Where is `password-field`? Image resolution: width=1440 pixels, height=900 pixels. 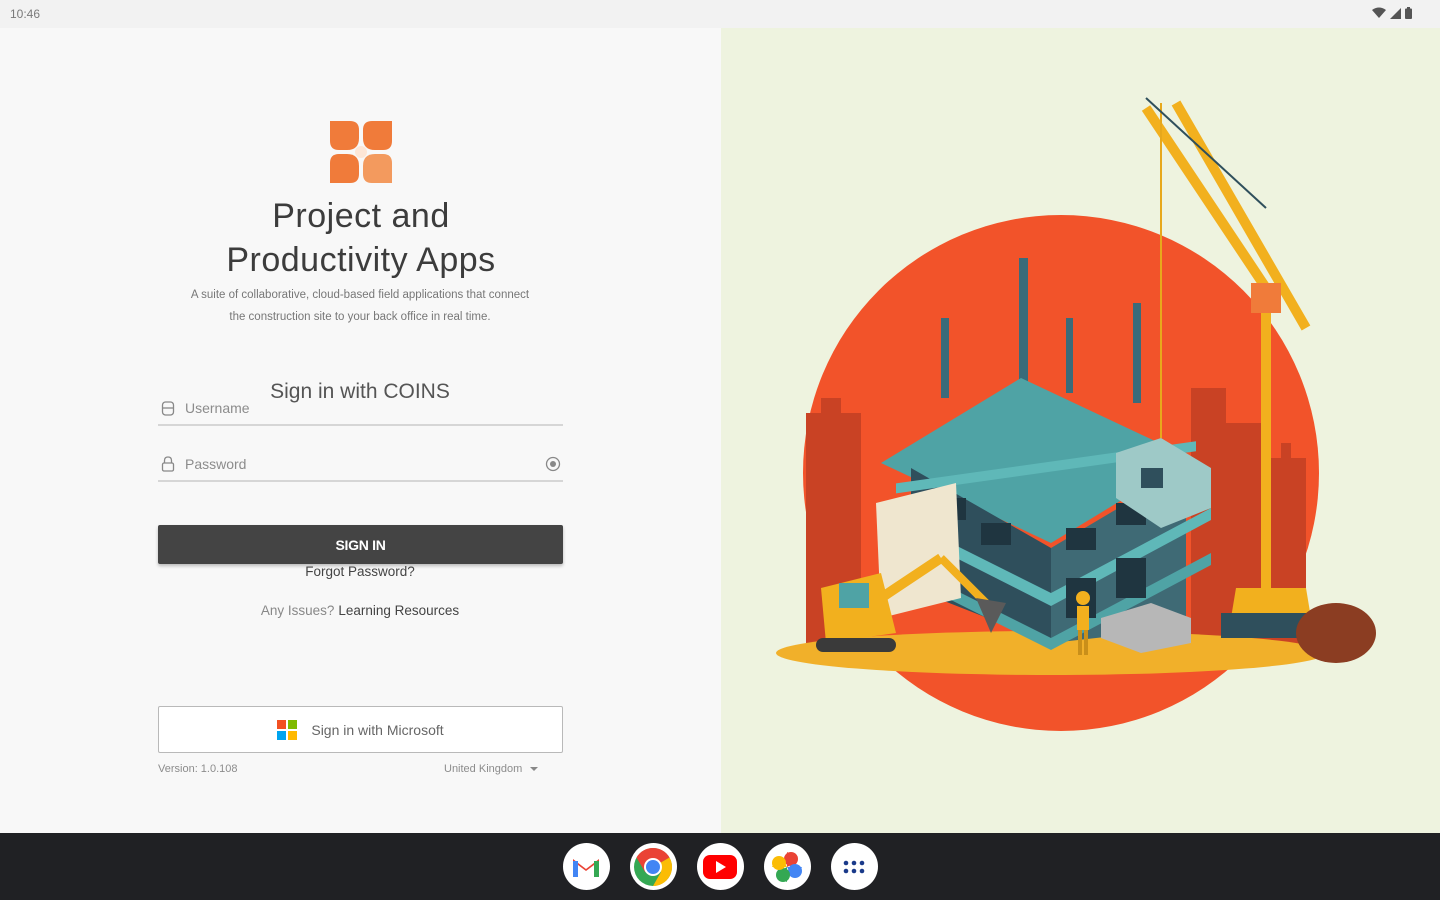
password-field is located at coordinates (360, 465).